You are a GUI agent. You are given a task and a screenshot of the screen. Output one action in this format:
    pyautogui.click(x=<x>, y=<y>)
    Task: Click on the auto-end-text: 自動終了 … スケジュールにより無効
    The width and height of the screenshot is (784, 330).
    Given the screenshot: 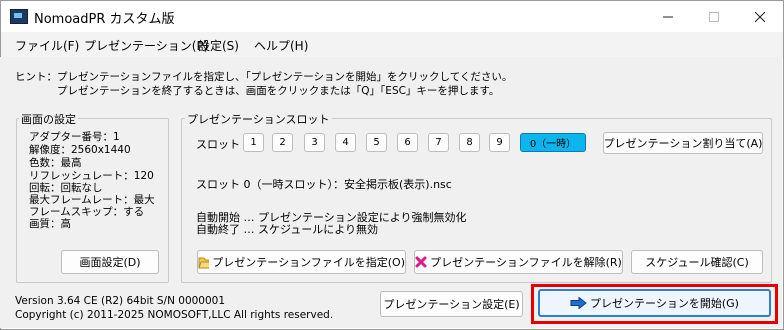 What is the action you would take?
    pyautogui.click(x=287, y=229)
    